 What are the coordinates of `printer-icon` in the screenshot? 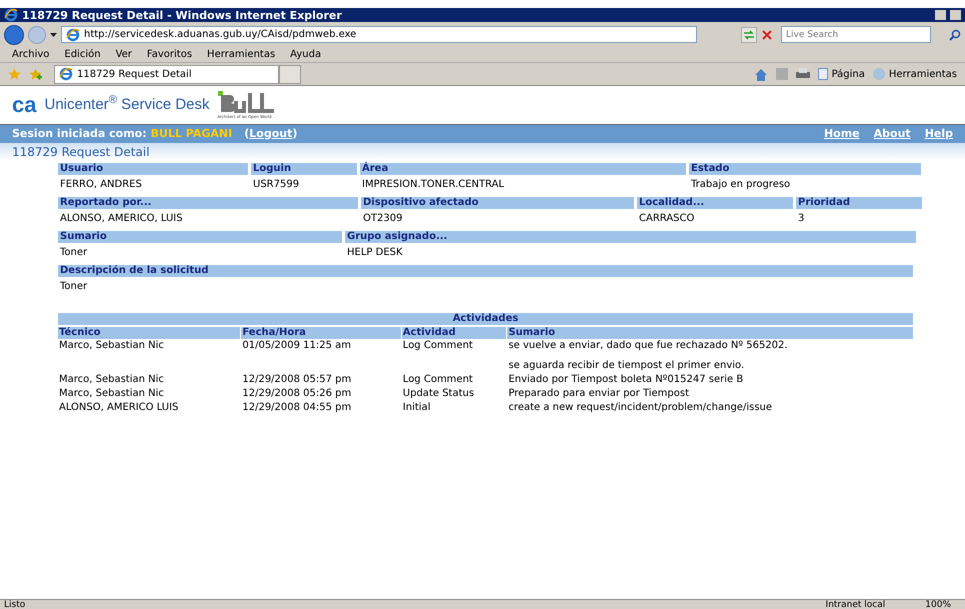 It's located at (803, 74).